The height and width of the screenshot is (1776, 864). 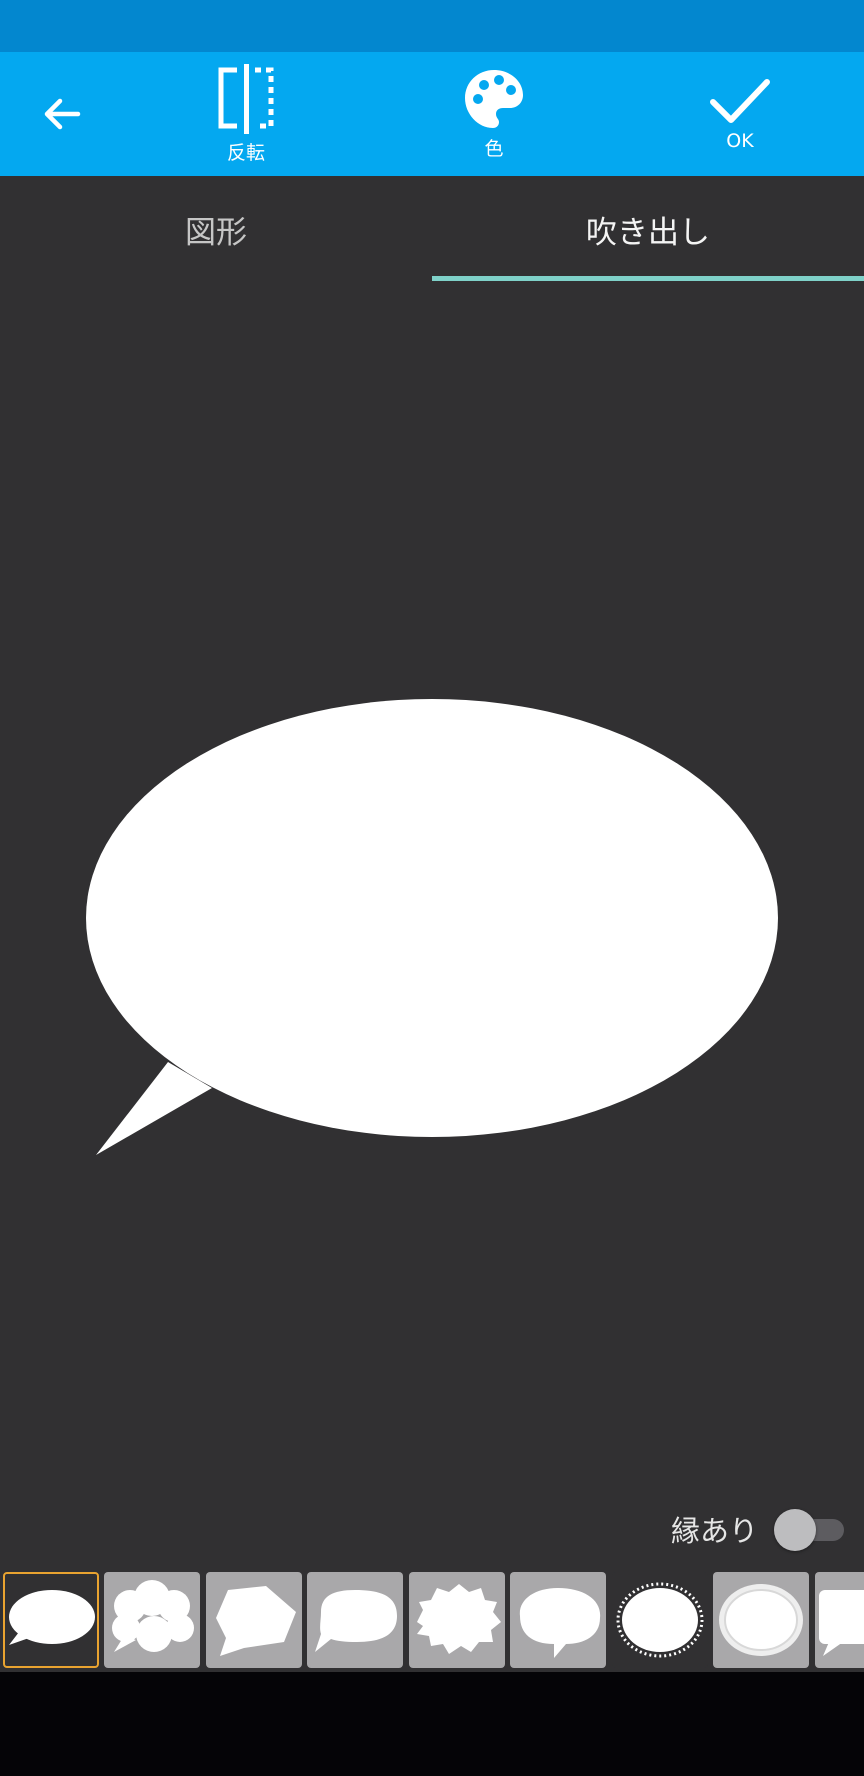 What do you see at coordinates (355, 1620) in the screenshot?
I see `balloon-thumb-rounded` at bounding box center [355, 1620].